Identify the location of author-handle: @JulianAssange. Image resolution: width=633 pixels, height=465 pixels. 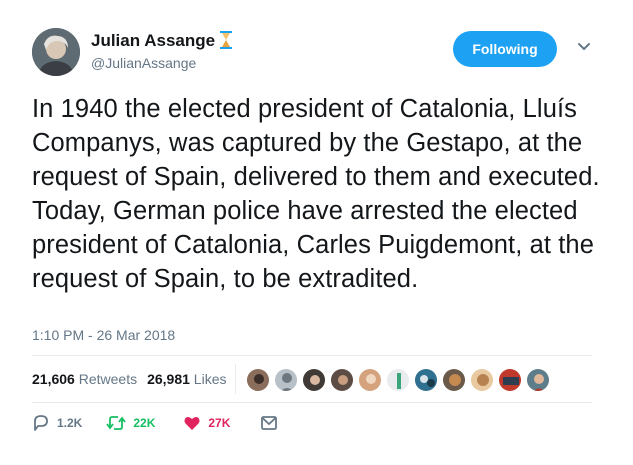
(143, 63).